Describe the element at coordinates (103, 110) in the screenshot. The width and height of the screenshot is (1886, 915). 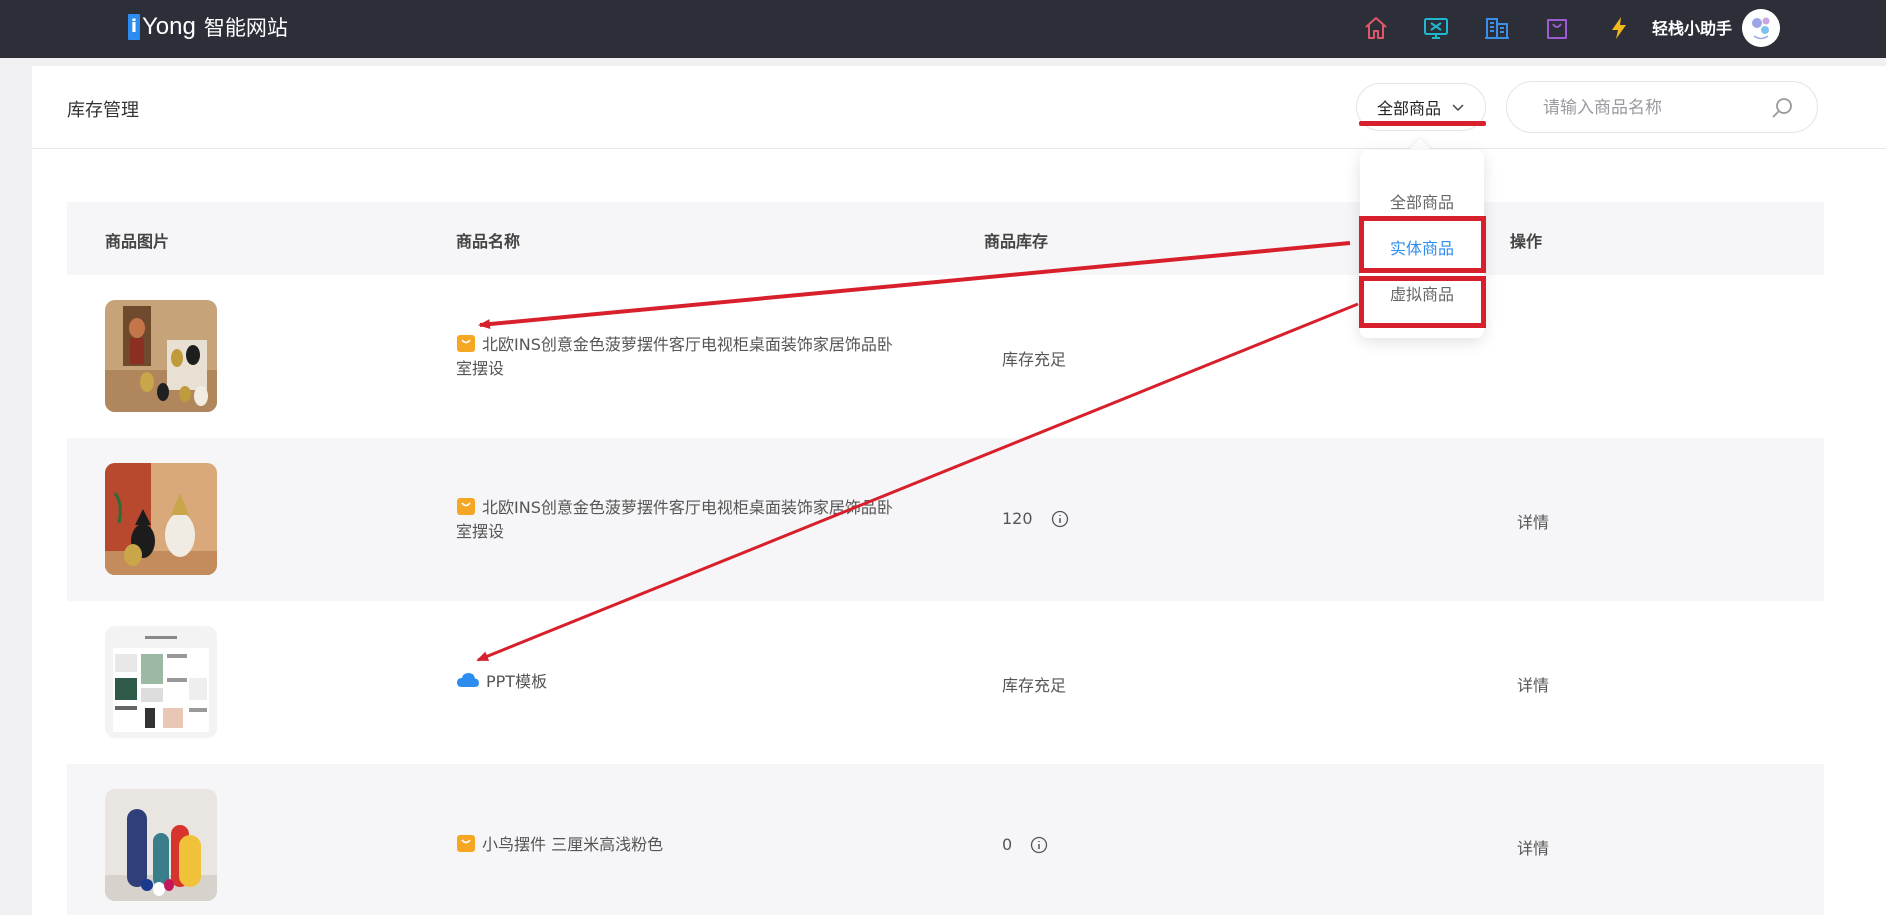
I see `page-title: 库存管理` at that location.